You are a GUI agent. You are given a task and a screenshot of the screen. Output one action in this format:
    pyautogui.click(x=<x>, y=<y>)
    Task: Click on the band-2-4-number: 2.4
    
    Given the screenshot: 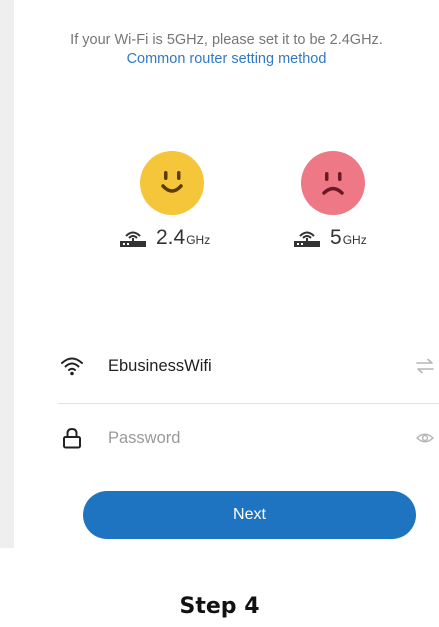 What is the action you would take?
    pyautogui.click(x=171, y=237)
    